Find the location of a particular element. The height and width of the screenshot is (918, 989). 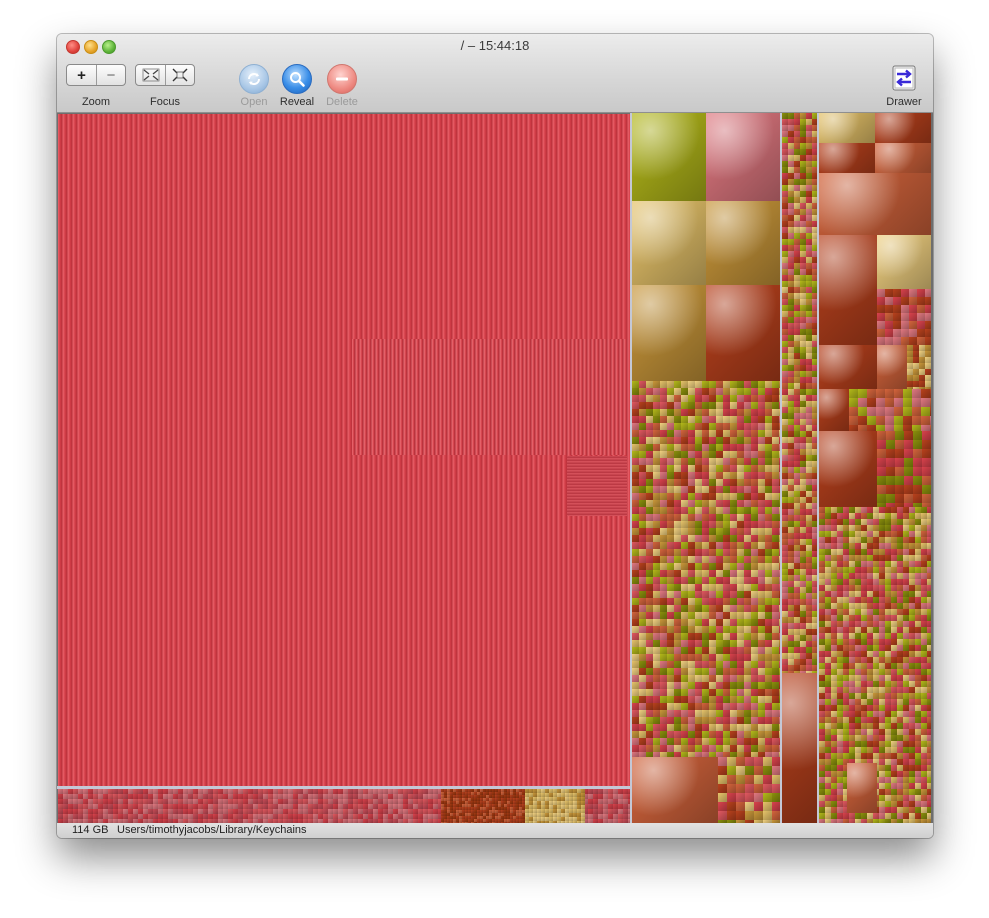

drawer-button is located at coordinates (904, 78).